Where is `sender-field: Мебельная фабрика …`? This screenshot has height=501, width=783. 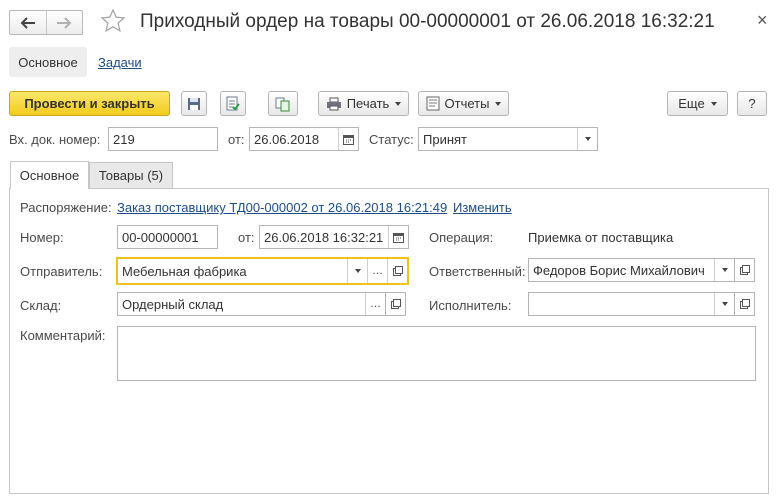 sender-field: Мебельная фабрика … is located at coordinates (262, 271).